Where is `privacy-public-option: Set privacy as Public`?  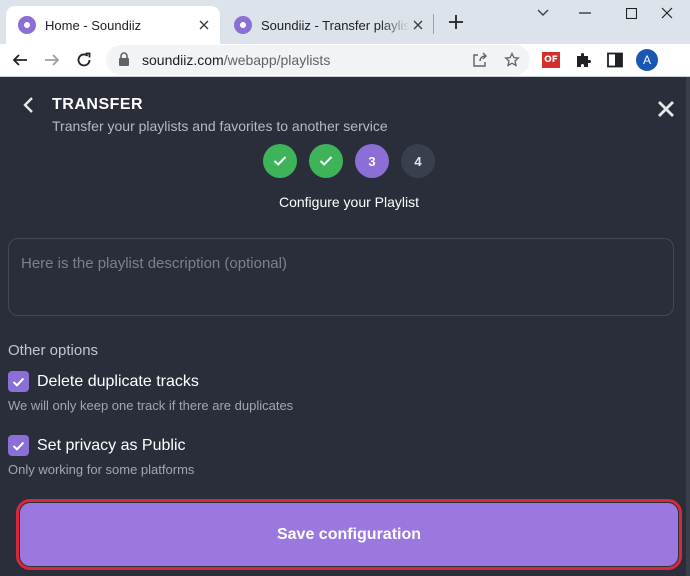
privacy-public-option: Set privacy as Public is located at coordinates (97, 445).